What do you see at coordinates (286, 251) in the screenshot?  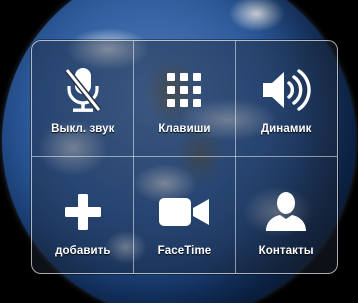 I see `contacts-label: Контакты` at bounding box center [286, 251].